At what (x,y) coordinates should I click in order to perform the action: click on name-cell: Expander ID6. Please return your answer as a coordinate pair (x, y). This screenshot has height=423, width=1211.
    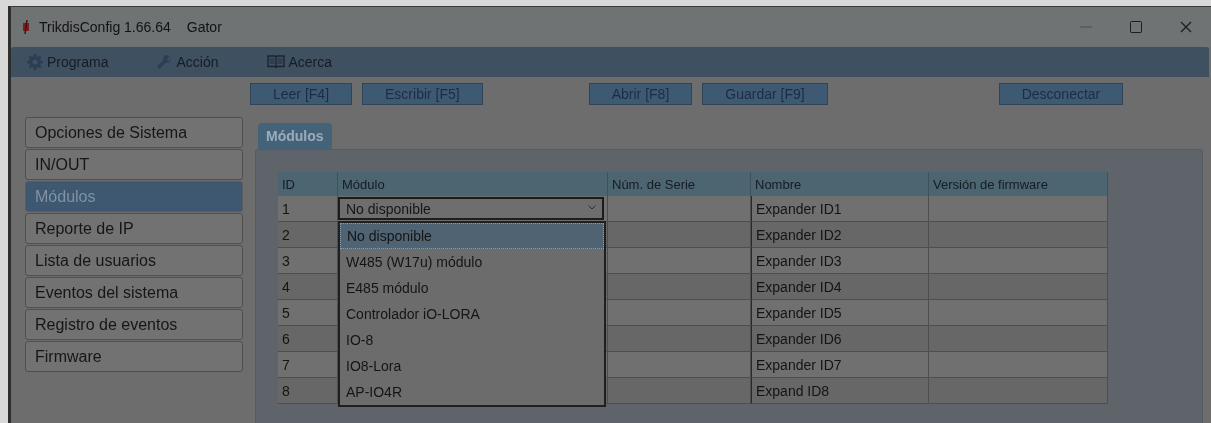
    Looking at the image, I should click on (840, 339).